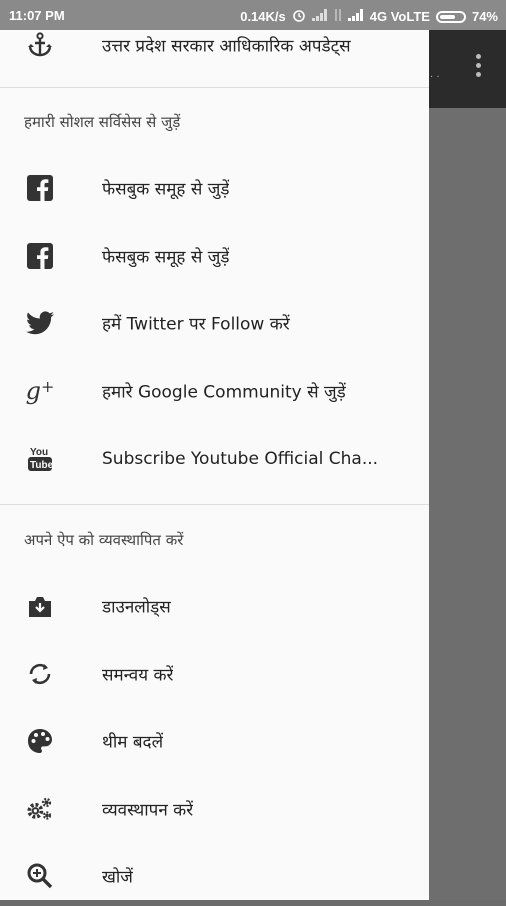 This screenshot has height=906, width=506. What do you see at coordinates (104, 540) in the screenshot?
I see `section-header-app: अपने ऐप को व्यवस्थापित करें` at bounding box center [104, 540].